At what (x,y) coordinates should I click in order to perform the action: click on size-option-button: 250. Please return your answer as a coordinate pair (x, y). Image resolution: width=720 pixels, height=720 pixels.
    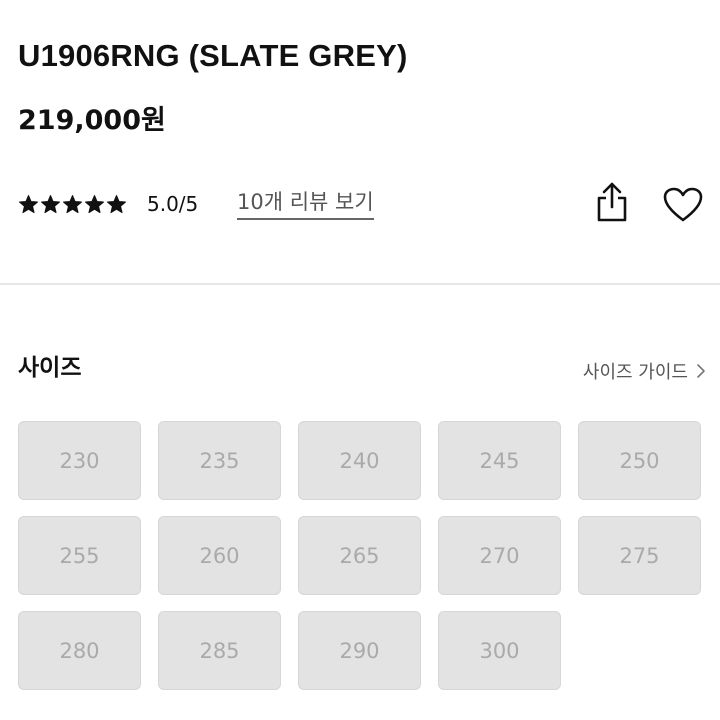
    Looking at the image, I should click on (639, 460).